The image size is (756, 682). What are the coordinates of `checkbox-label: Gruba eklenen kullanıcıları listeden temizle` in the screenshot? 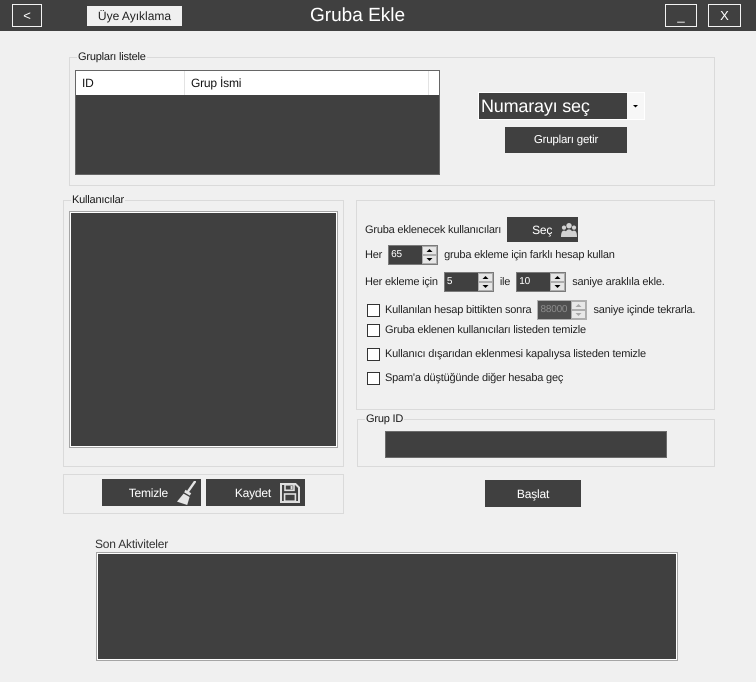 It's located at (485, 330).